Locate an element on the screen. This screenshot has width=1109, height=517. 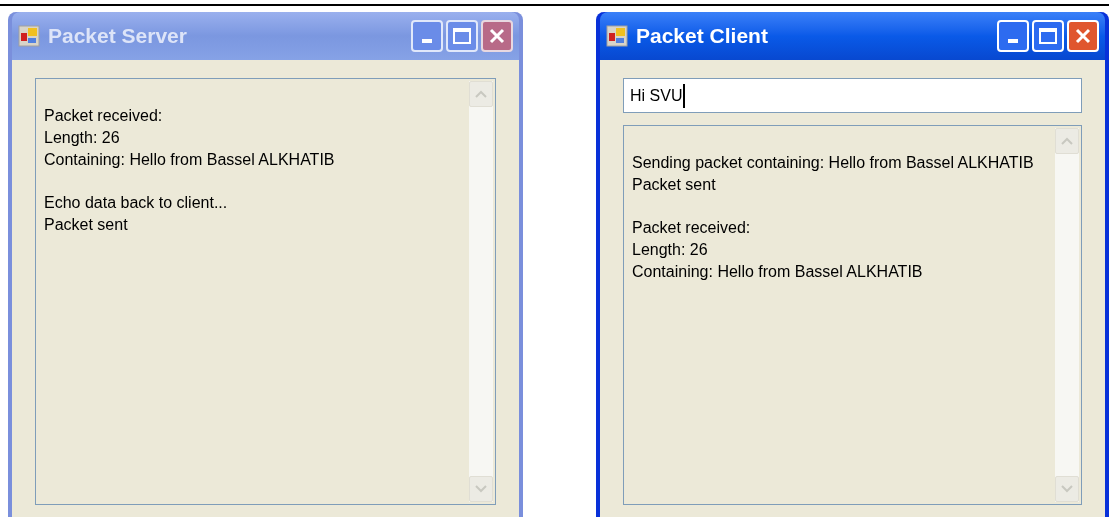
maximize-button is located at coordinates (462, 36).